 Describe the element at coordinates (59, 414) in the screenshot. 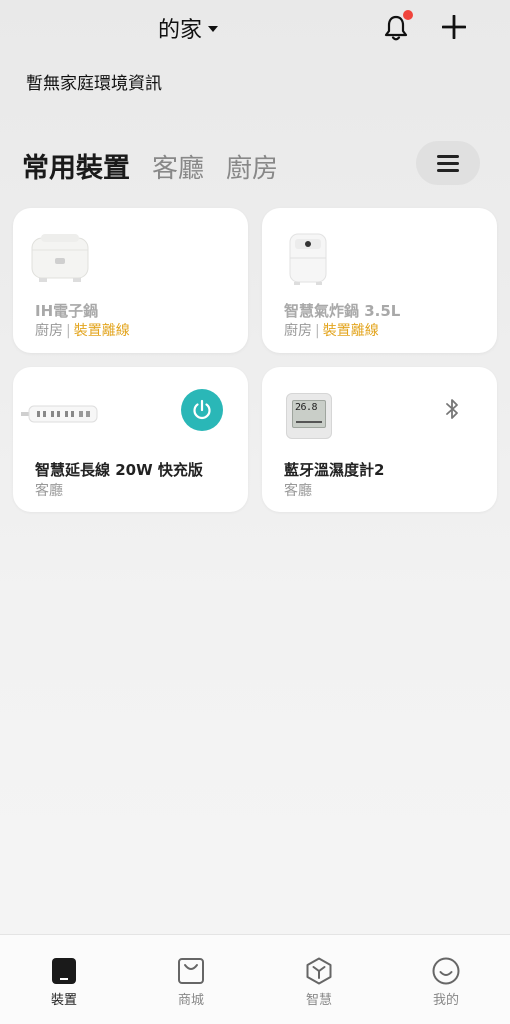

I see `power-strip-icon` at that location.